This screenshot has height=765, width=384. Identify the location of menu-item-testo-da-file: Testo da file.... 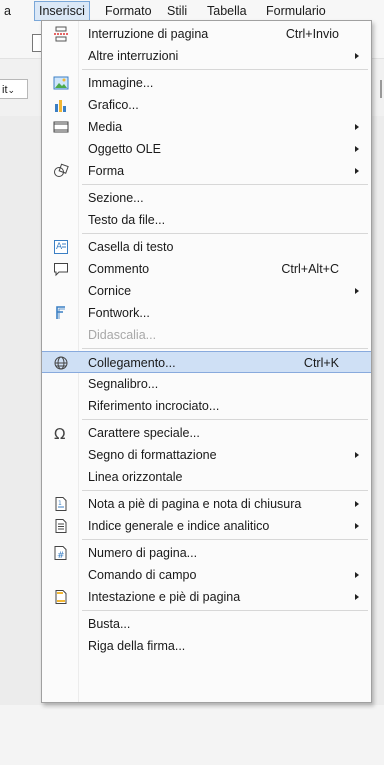
(206, 220).